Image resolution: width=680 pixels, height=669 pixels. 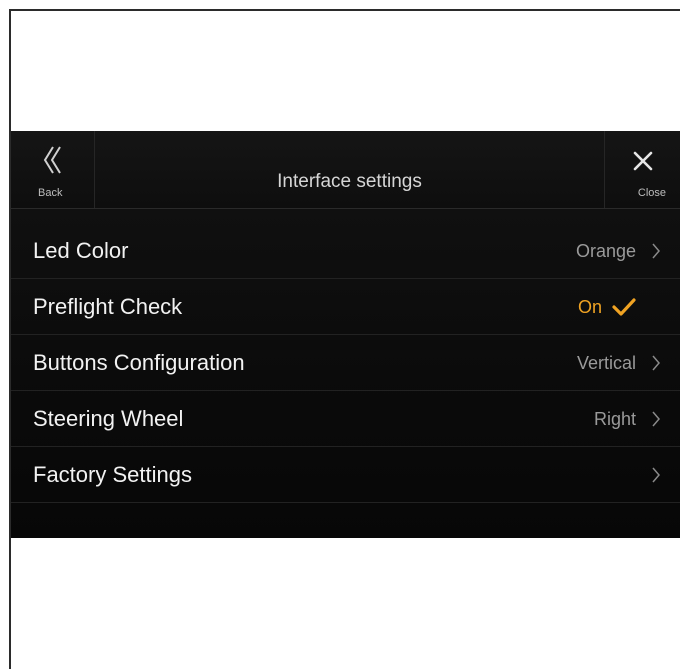 I want to click on setting-label: Steering Wheel, so click(x=108, y=418).